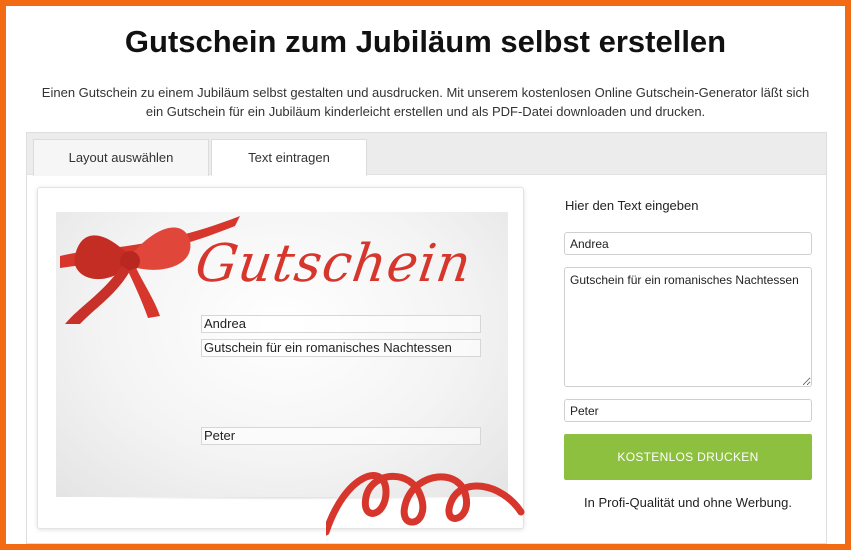  Describe the element at coordinates (425, 41) in the screenshot. I see `page-title: Gutschein zum Jubiläum selbst erstellen` at that location.